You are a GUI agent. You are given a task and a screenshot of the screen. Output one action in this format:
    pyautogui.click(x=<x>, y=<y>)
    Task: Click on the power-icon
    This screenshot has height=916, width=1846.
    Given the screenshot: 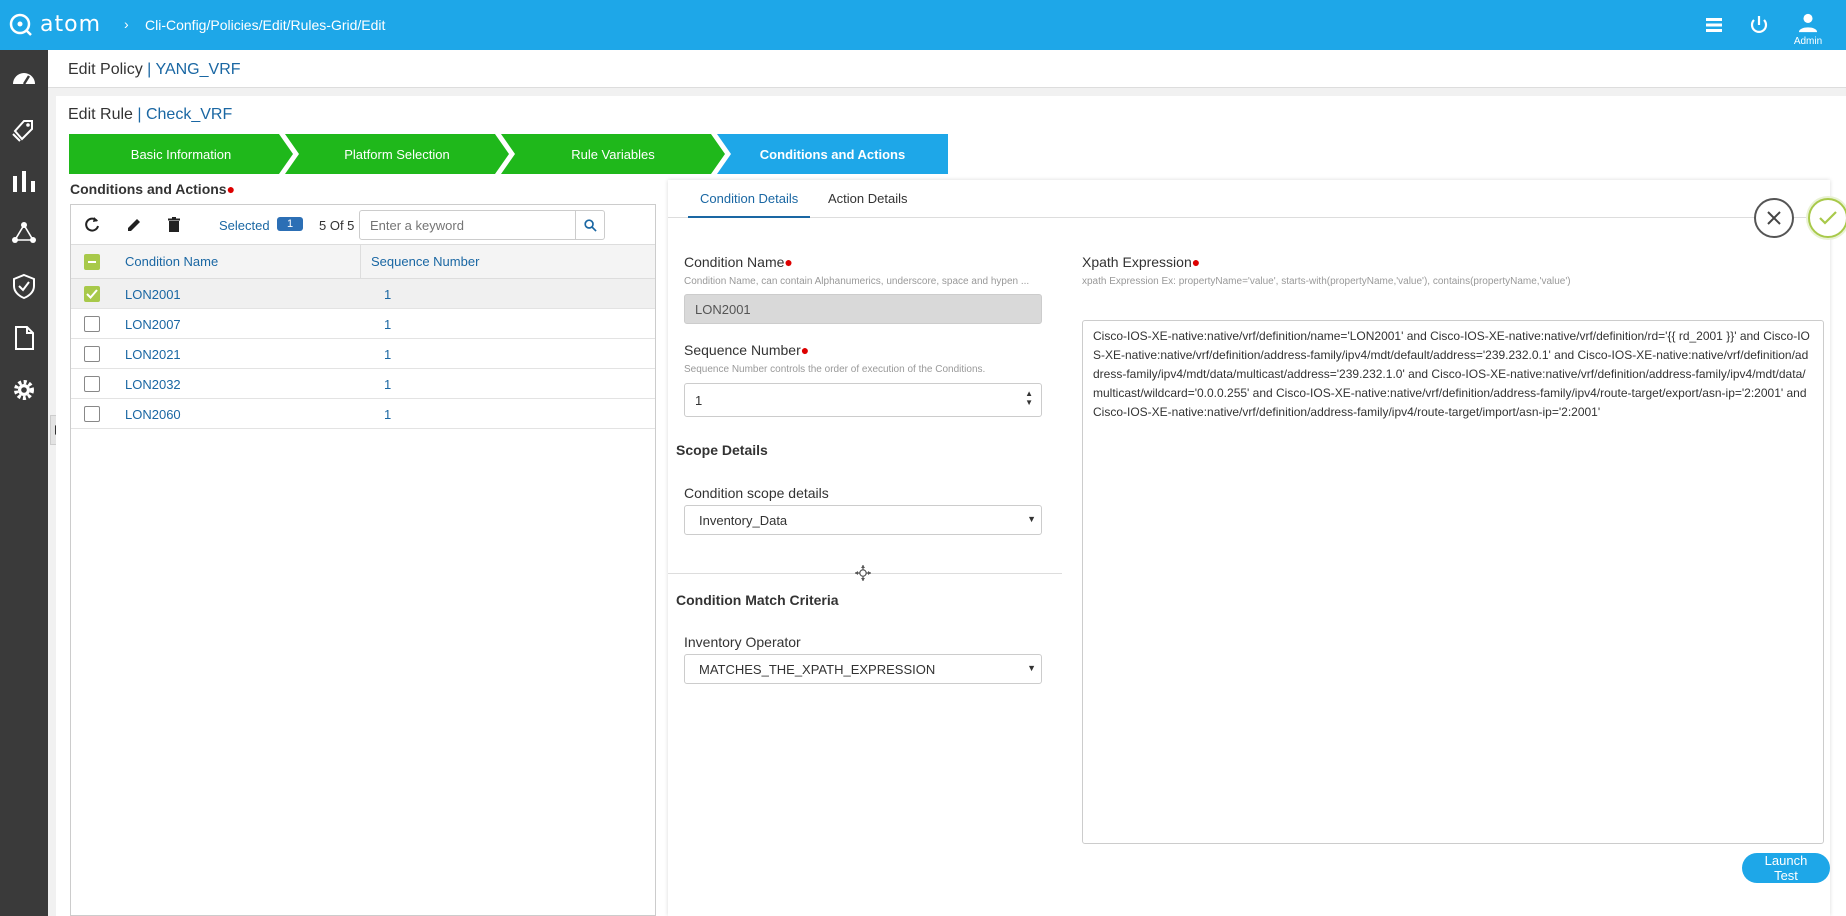 What is the action you would take?
    pyautogui.click(x=1759, y=25)
    